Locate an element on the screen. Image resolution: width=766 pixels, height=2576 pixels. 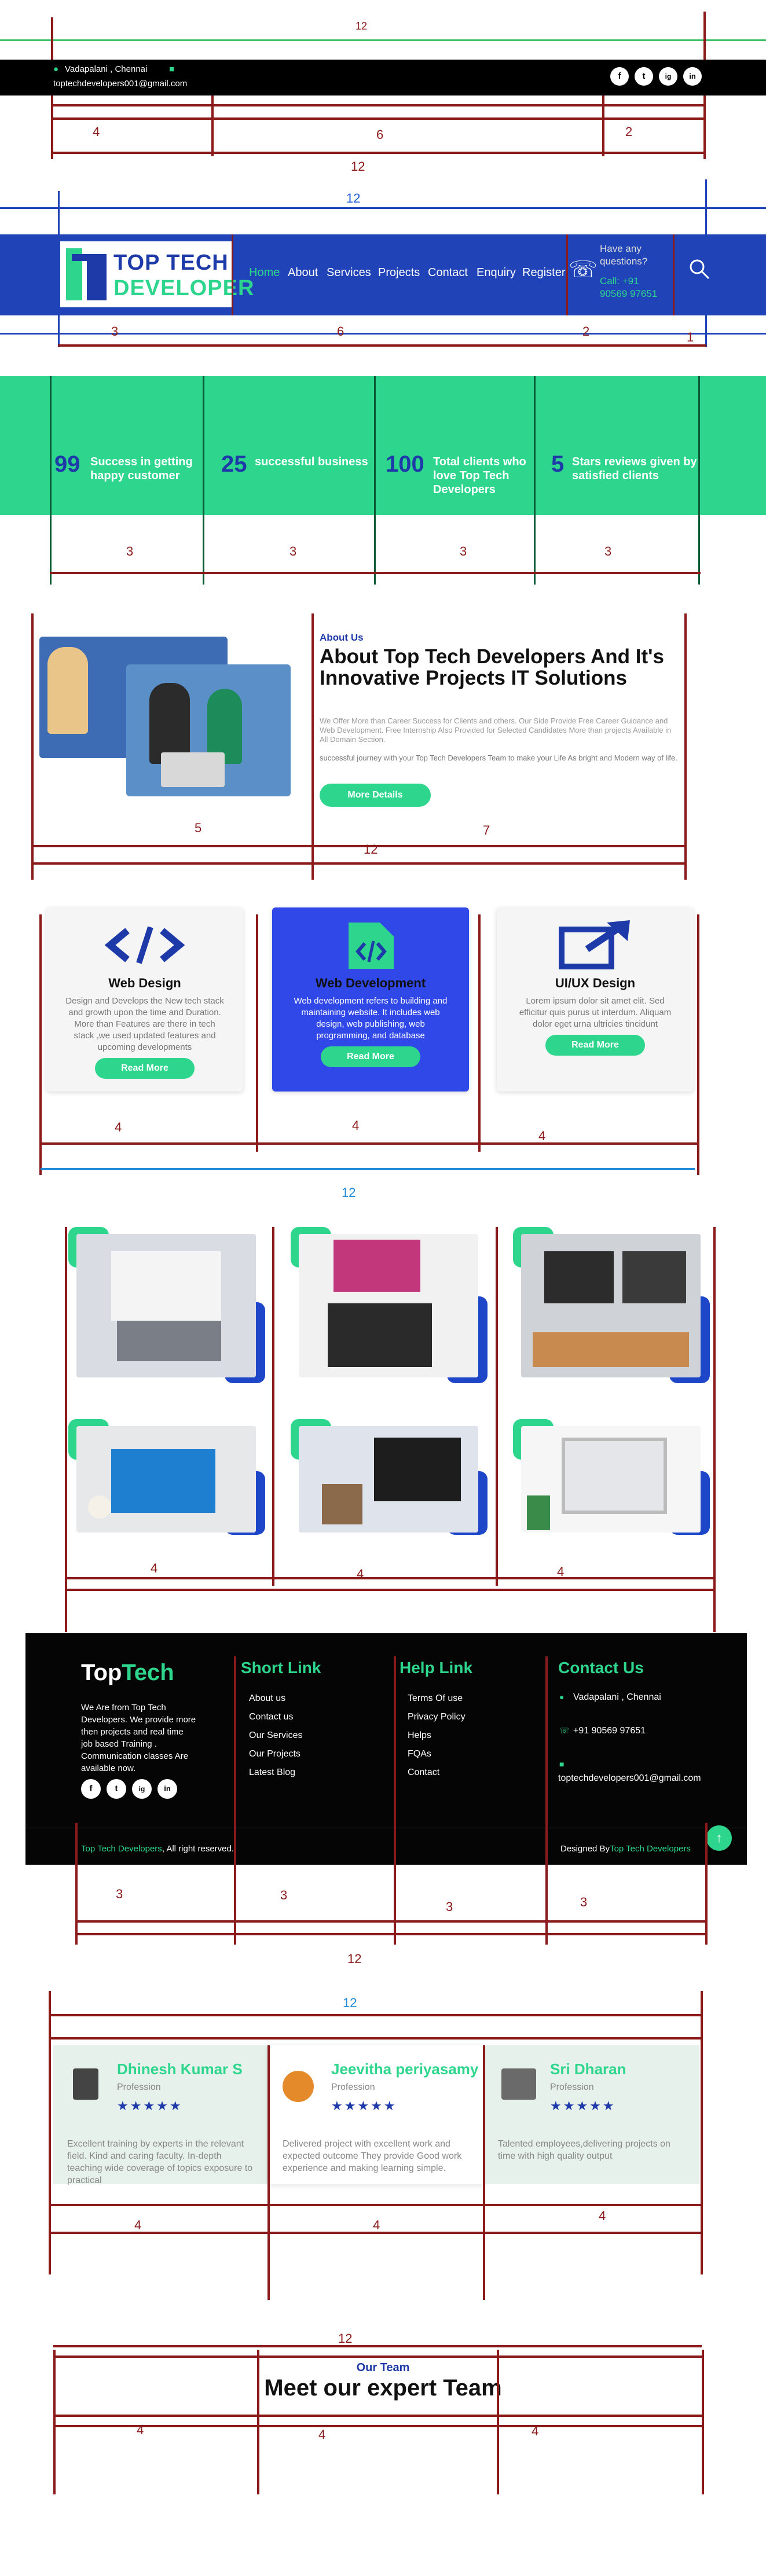
col-label: 1 is located at coordinates (690, 337).